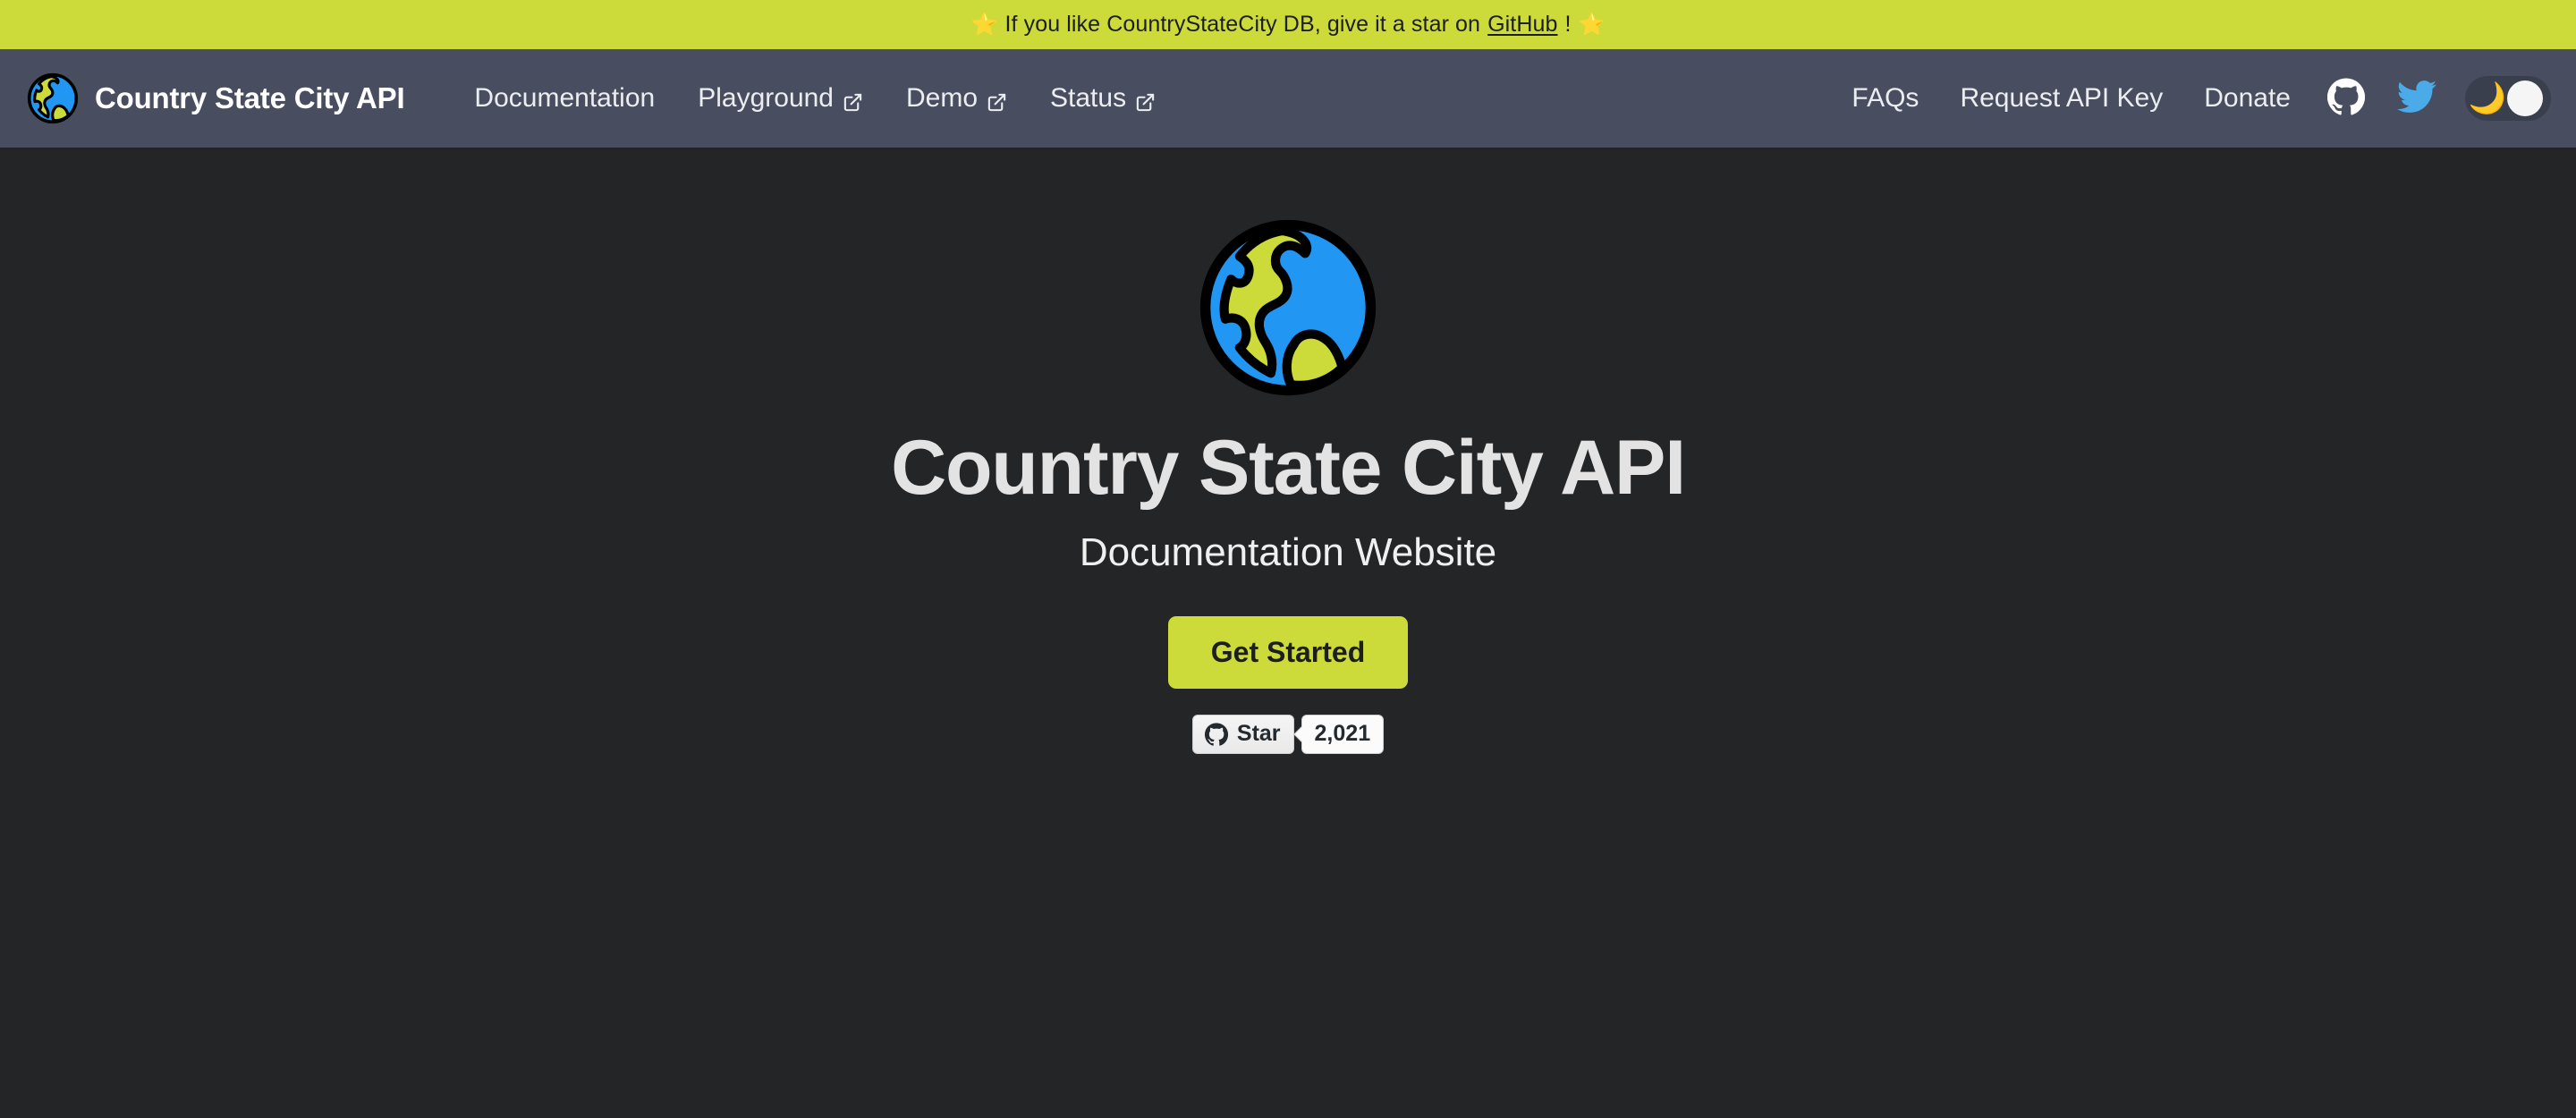 Image resolution: width=2576 pixels, height=1118 pixels. I want to click on page-subtitle: Documentation Website, so click(1288, 551).